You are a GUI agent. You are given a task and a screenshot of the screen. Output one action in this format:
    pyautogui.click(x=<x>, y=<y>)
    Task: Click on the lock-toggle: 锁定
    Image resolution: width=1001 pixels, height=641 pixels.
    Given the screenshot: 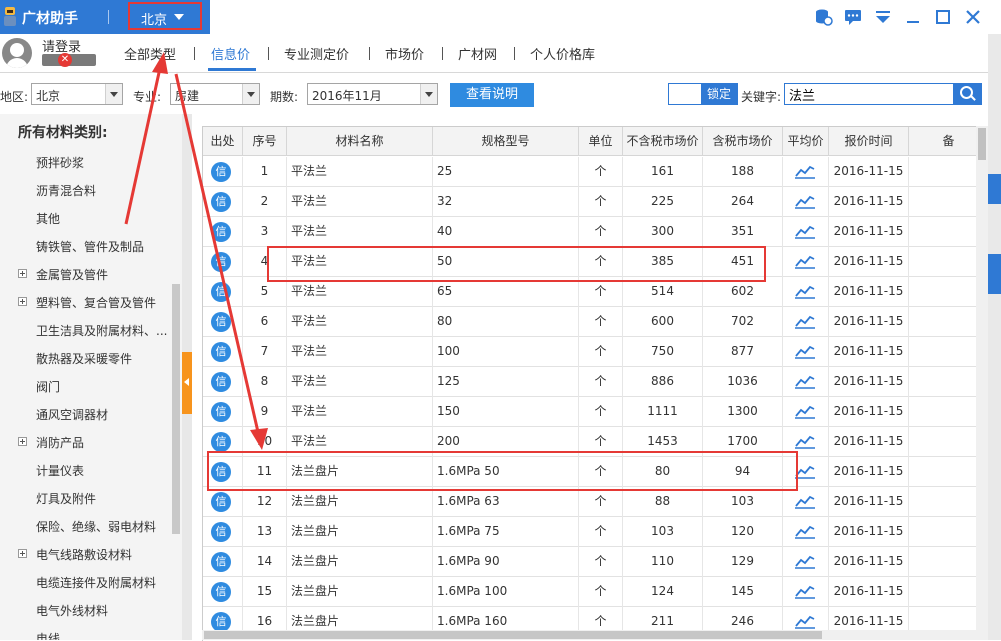 What is the action you would take?
    pyautogui.click(x=703, y=94)
    